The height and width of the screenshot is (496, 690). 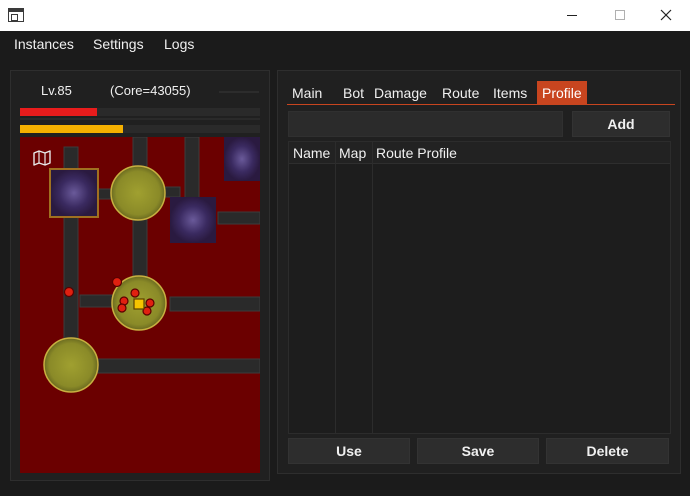 What do you see at coordinates (562, 93) in the screenshot?
I see `tab-profile: Profile` at bounding box center [562, 93].